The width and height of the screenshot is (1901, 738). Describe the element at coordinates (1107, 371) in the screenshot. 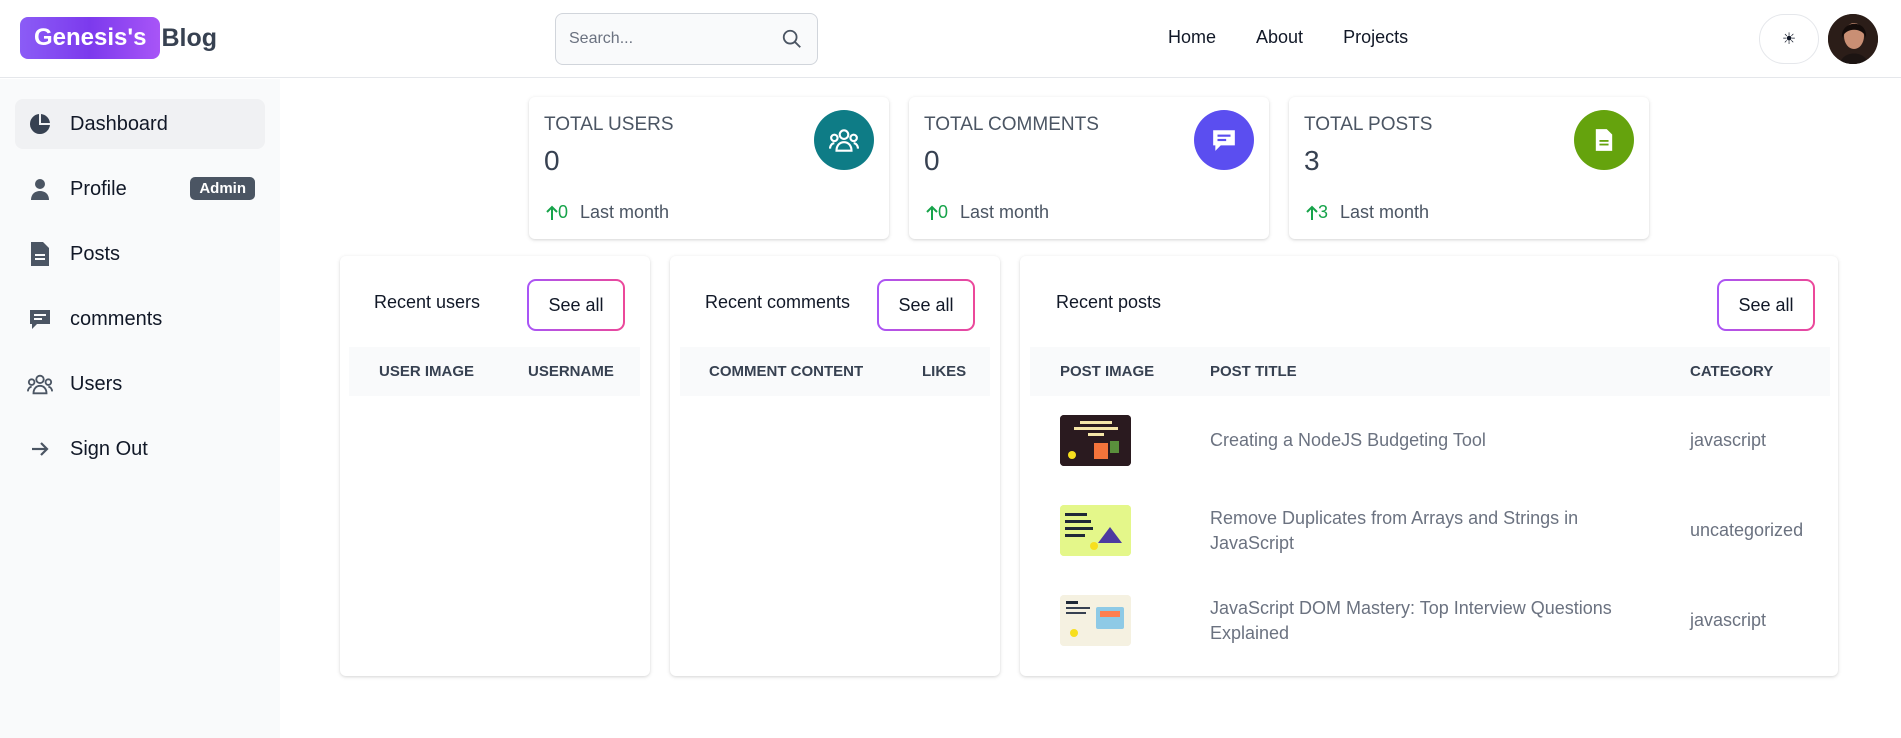

I see `column-header: Post image` at that location.